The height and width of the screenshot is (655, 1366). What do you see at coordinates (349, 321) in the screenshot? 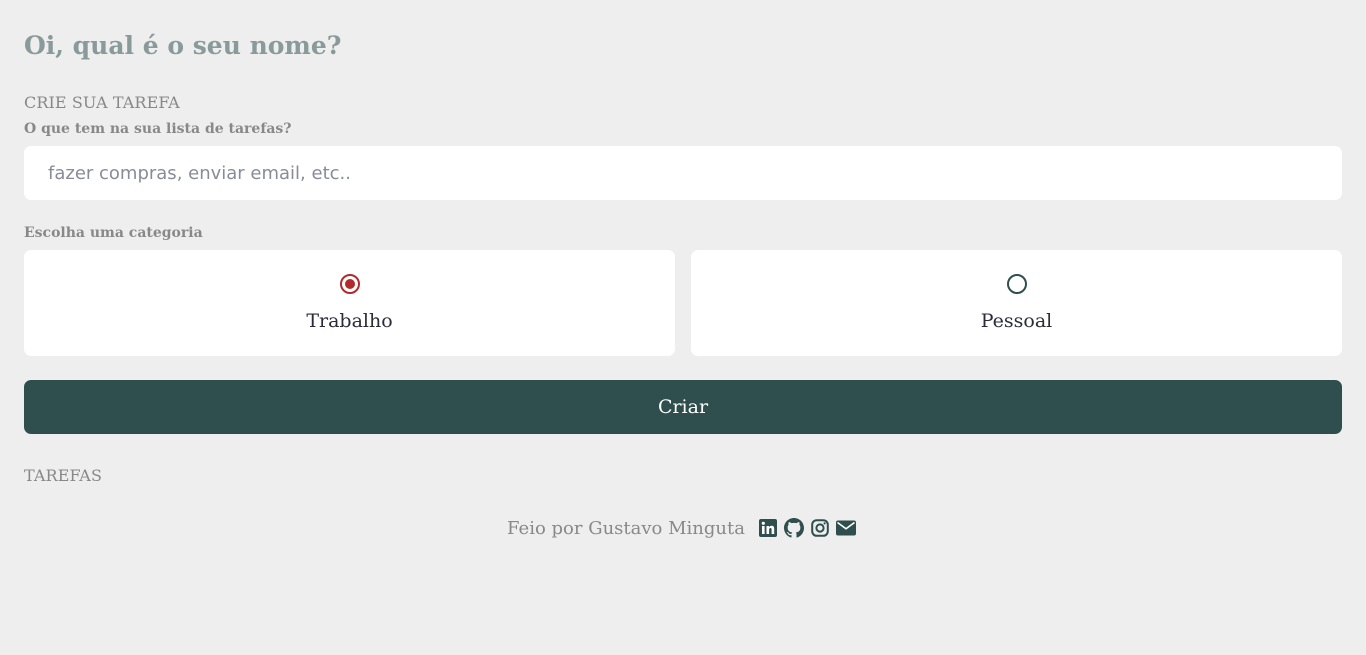
I see `category-option-label: Trabalho` at bounding box center [349, 321].